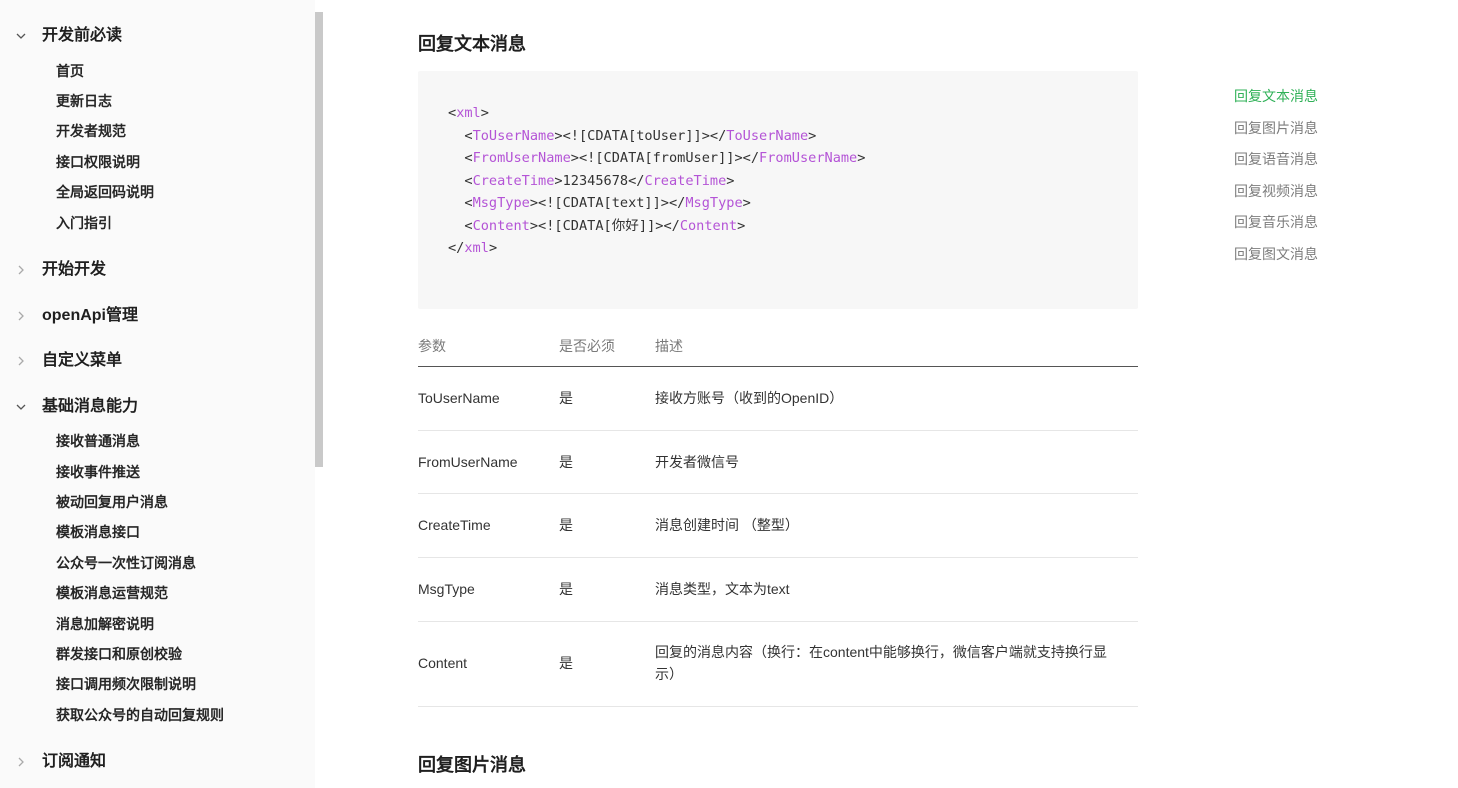  What do you see at coordinates (84, 101) in the screenshot?
I see `sidebar-item-changelog: 更新日志` at bounding box center [84, 101].